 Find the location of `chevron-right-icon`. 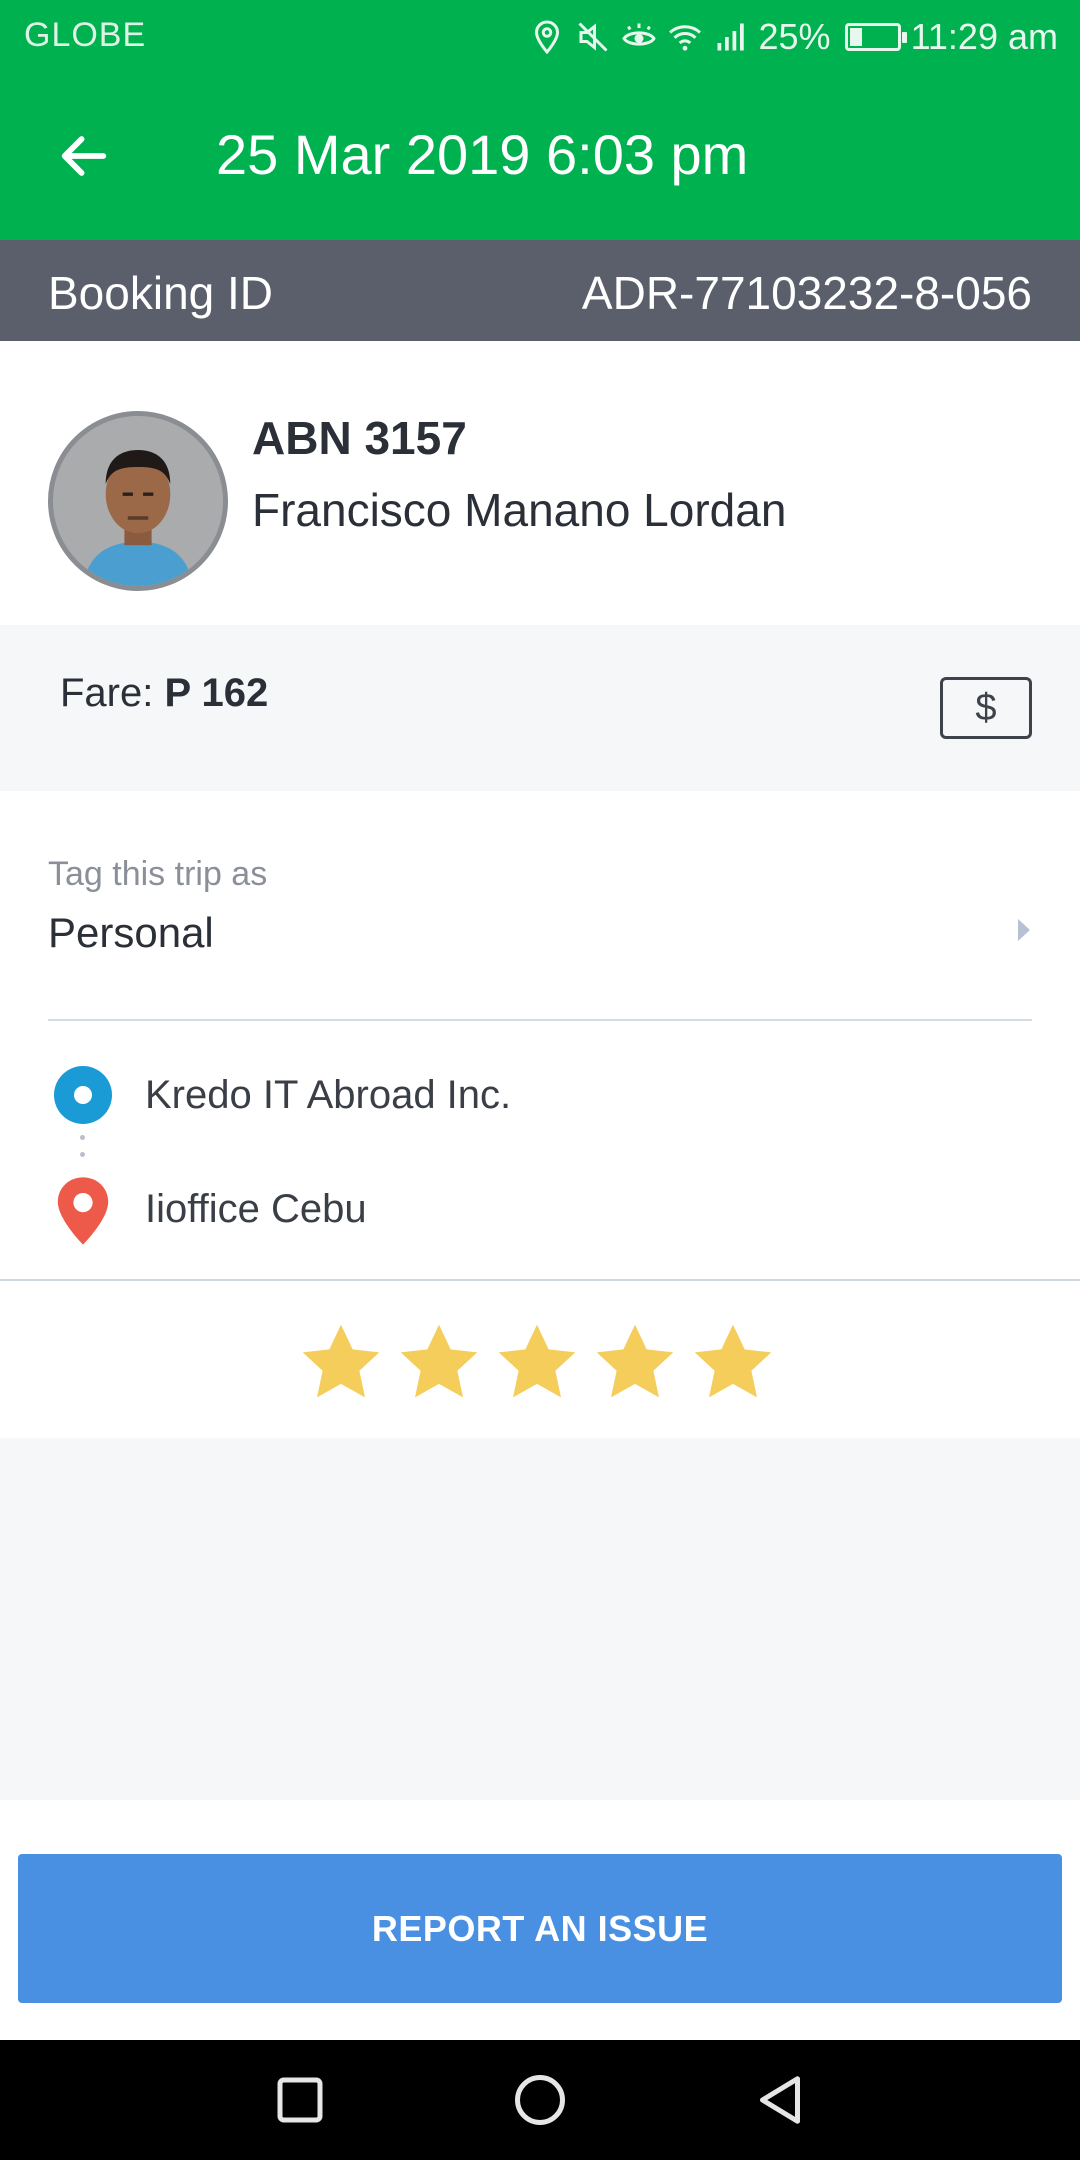

chevron-right-icon is located at coordinates (1024, 930).